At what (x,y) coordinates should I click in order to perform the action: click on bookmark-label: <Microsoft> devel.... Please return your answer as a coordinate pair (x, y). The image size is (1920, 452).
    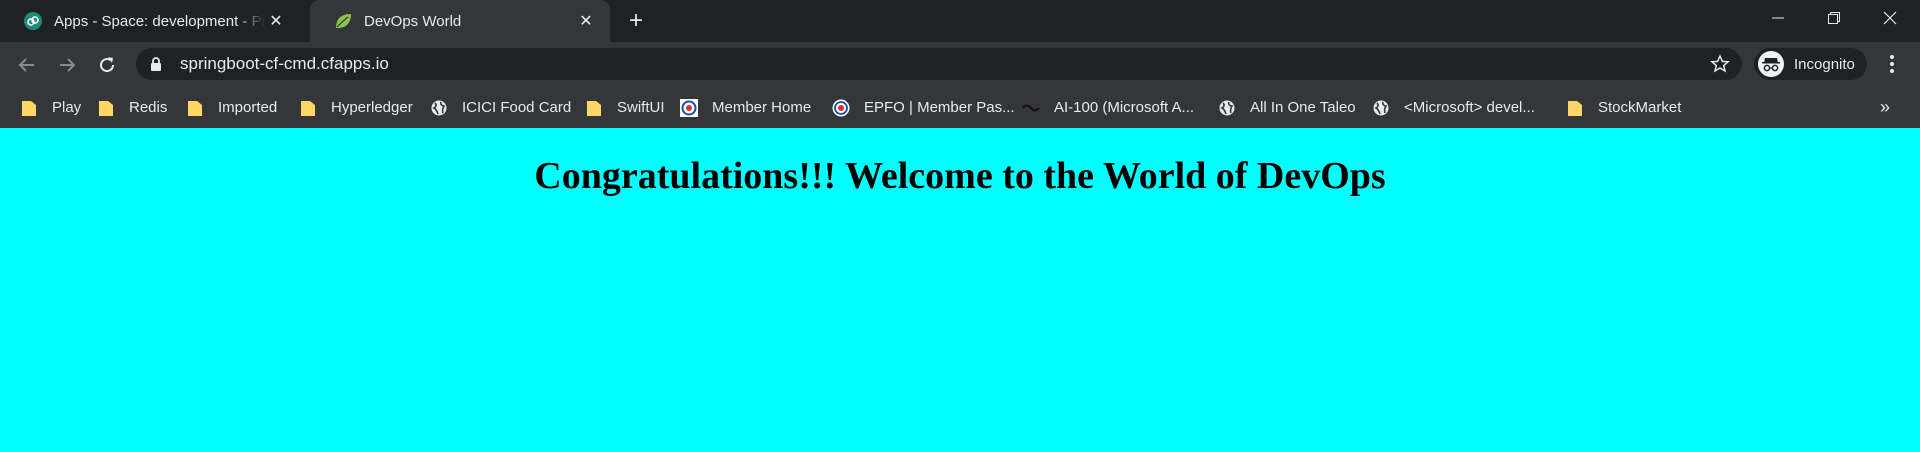
    Looking at the image, I should click on (1469, 107).